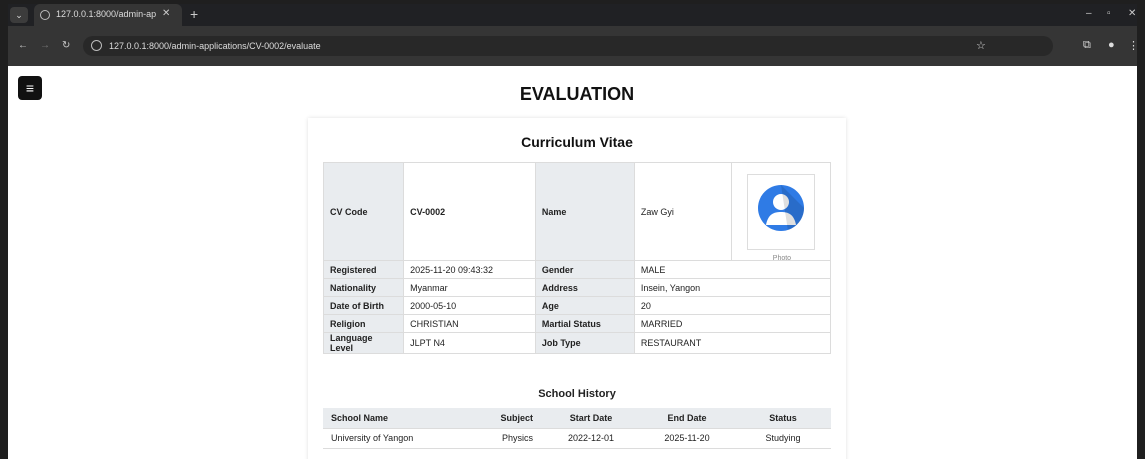 The height and width of the screenshot is (459, 1145). I want to click on cv-row: CV Code CV-0002 Name Zaw Gyi Photo, so click(577, 212).